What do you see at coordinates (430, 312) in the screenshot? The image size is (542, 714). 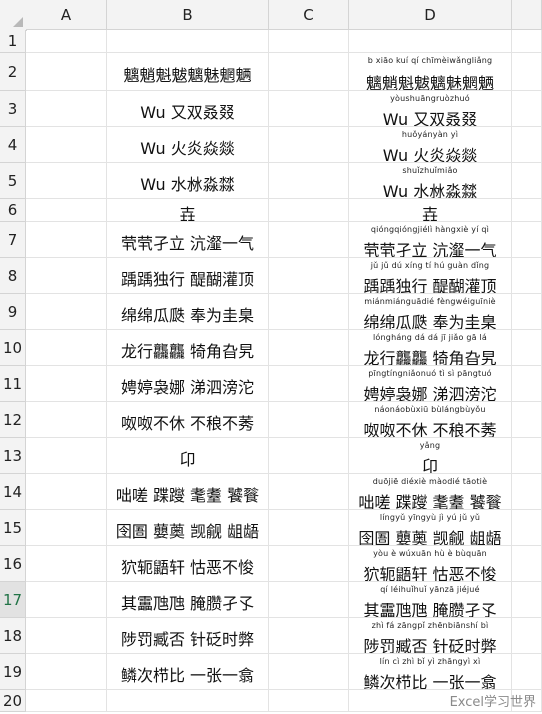 I see `cell-d9: miánmiánguādié fèngwéiguīniè 绵绵瓜瓞 奉为圭臬` at bounding box center [430, 312].